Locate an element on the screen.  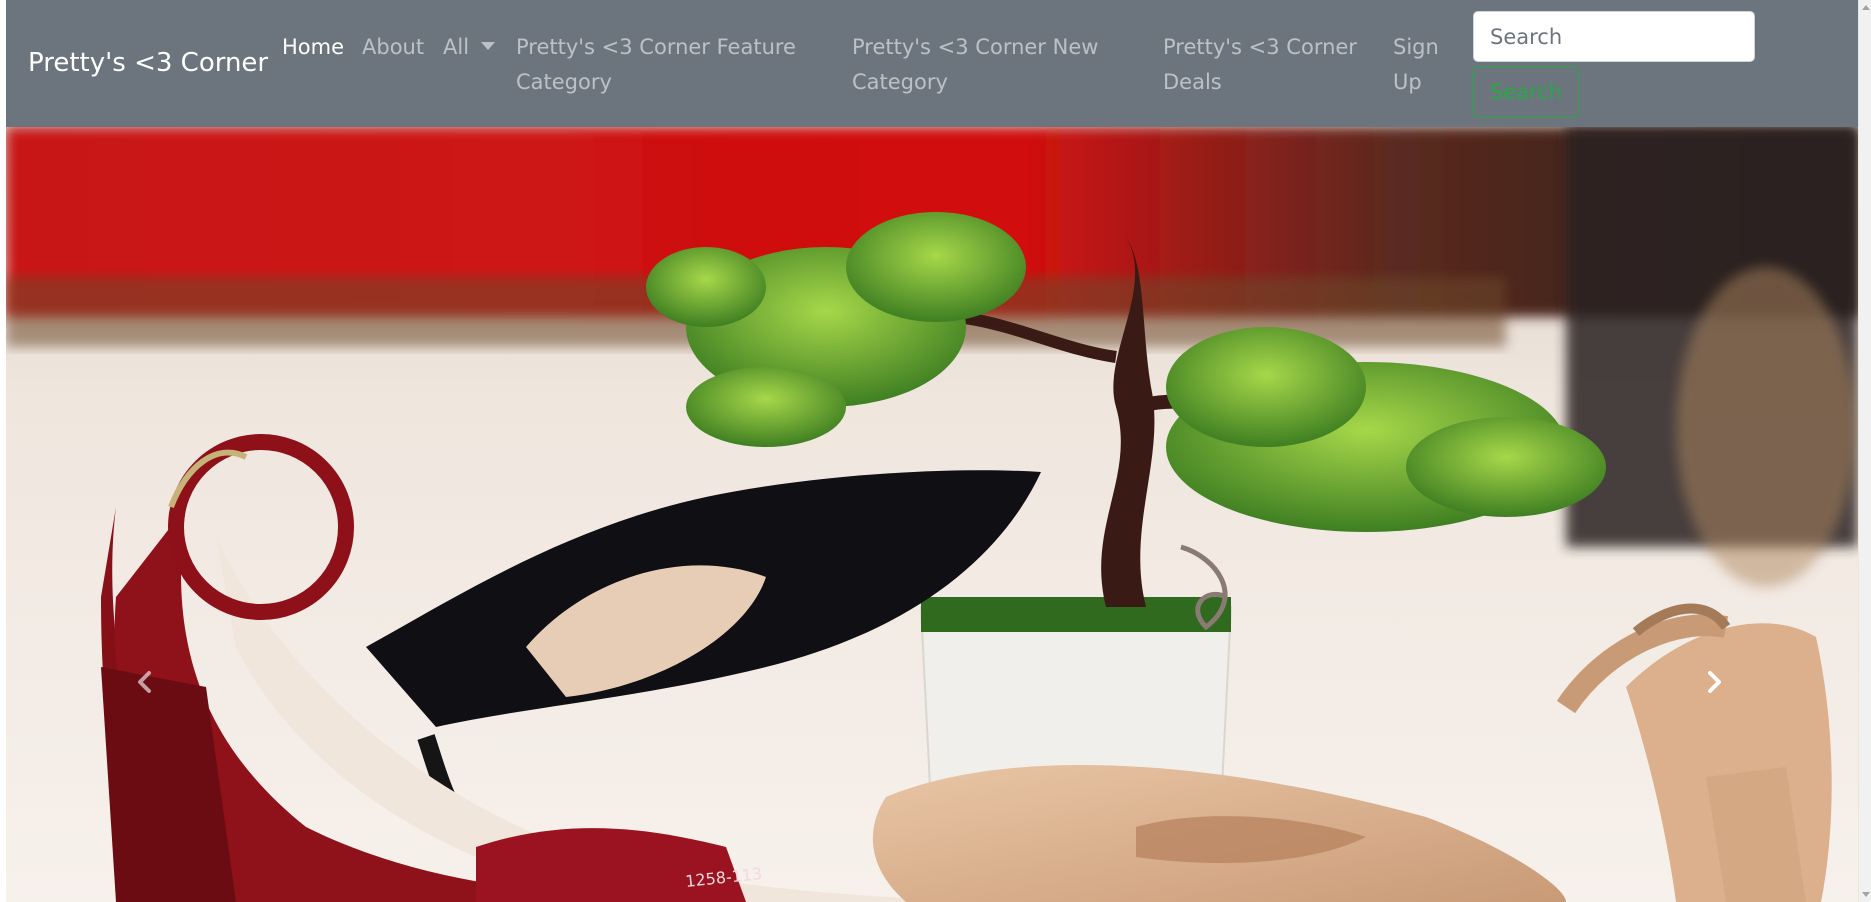
scroll-down-icon is located at coordinates (1866, 894).